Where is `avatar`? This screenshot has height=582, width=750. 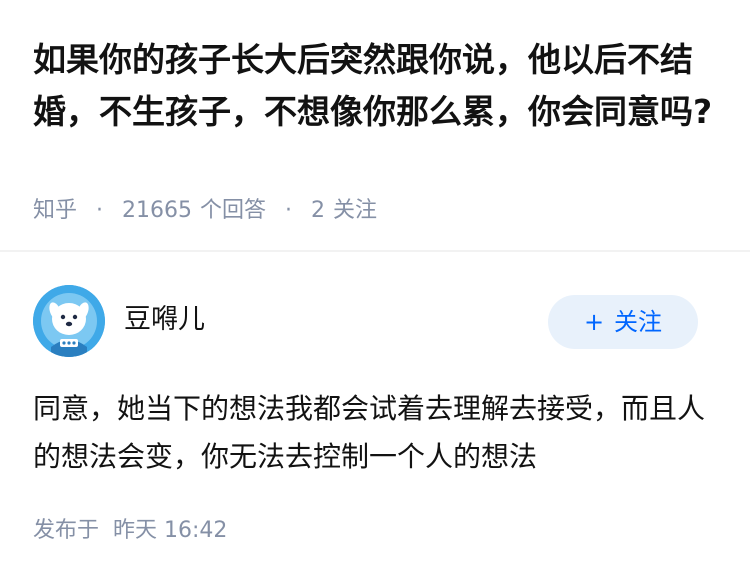 avatar is located at coordinates (69, 321).